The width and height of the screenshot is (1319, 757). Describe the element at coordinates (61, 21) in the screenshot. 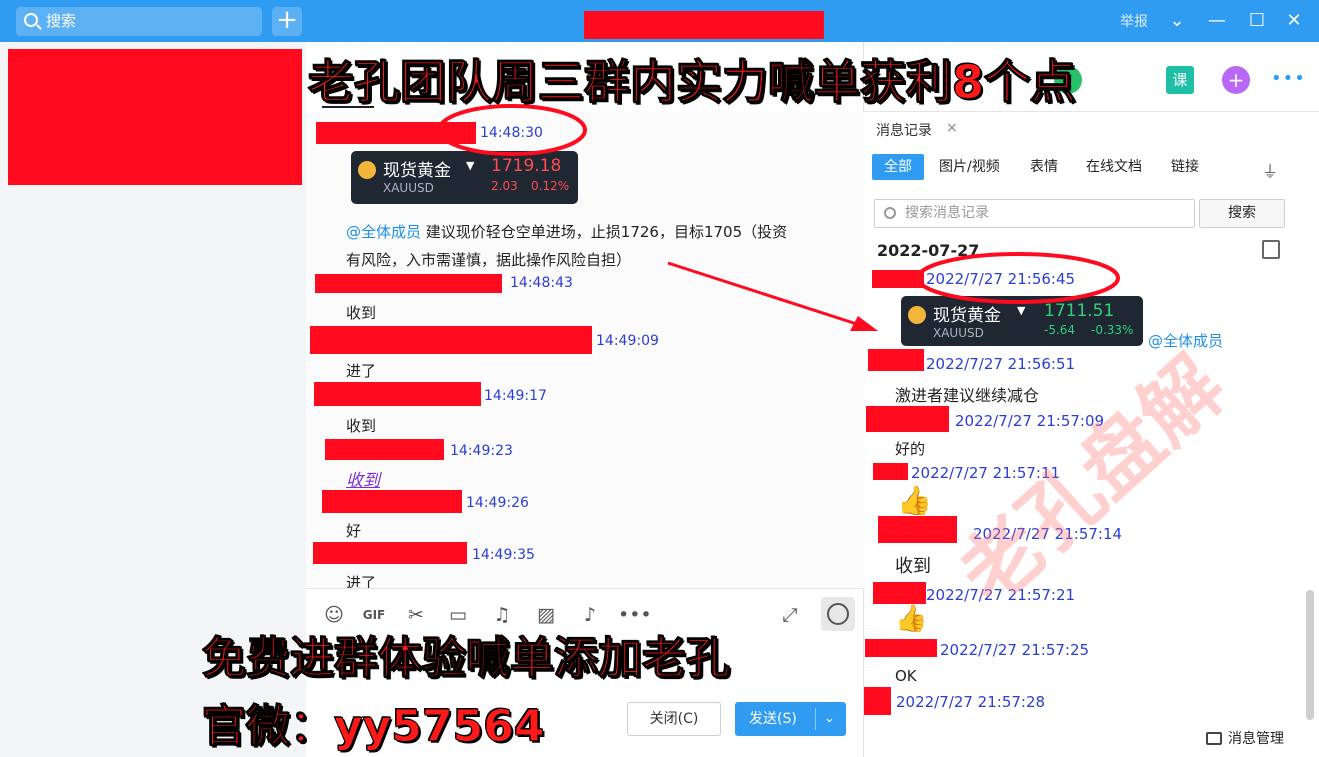

I see `search-placeholder: 搜索` at that location.